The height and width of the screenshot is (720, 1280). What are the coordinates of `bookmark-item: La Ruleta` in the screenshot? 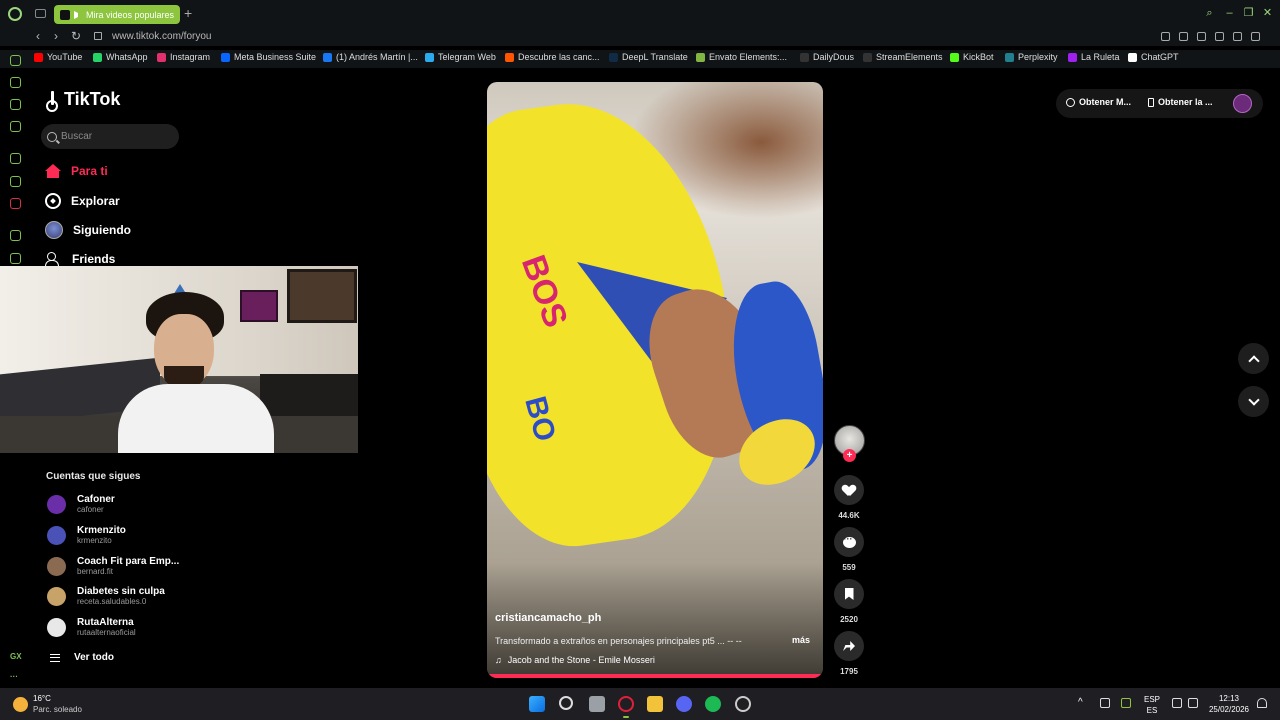 It's located at (1094, 57).